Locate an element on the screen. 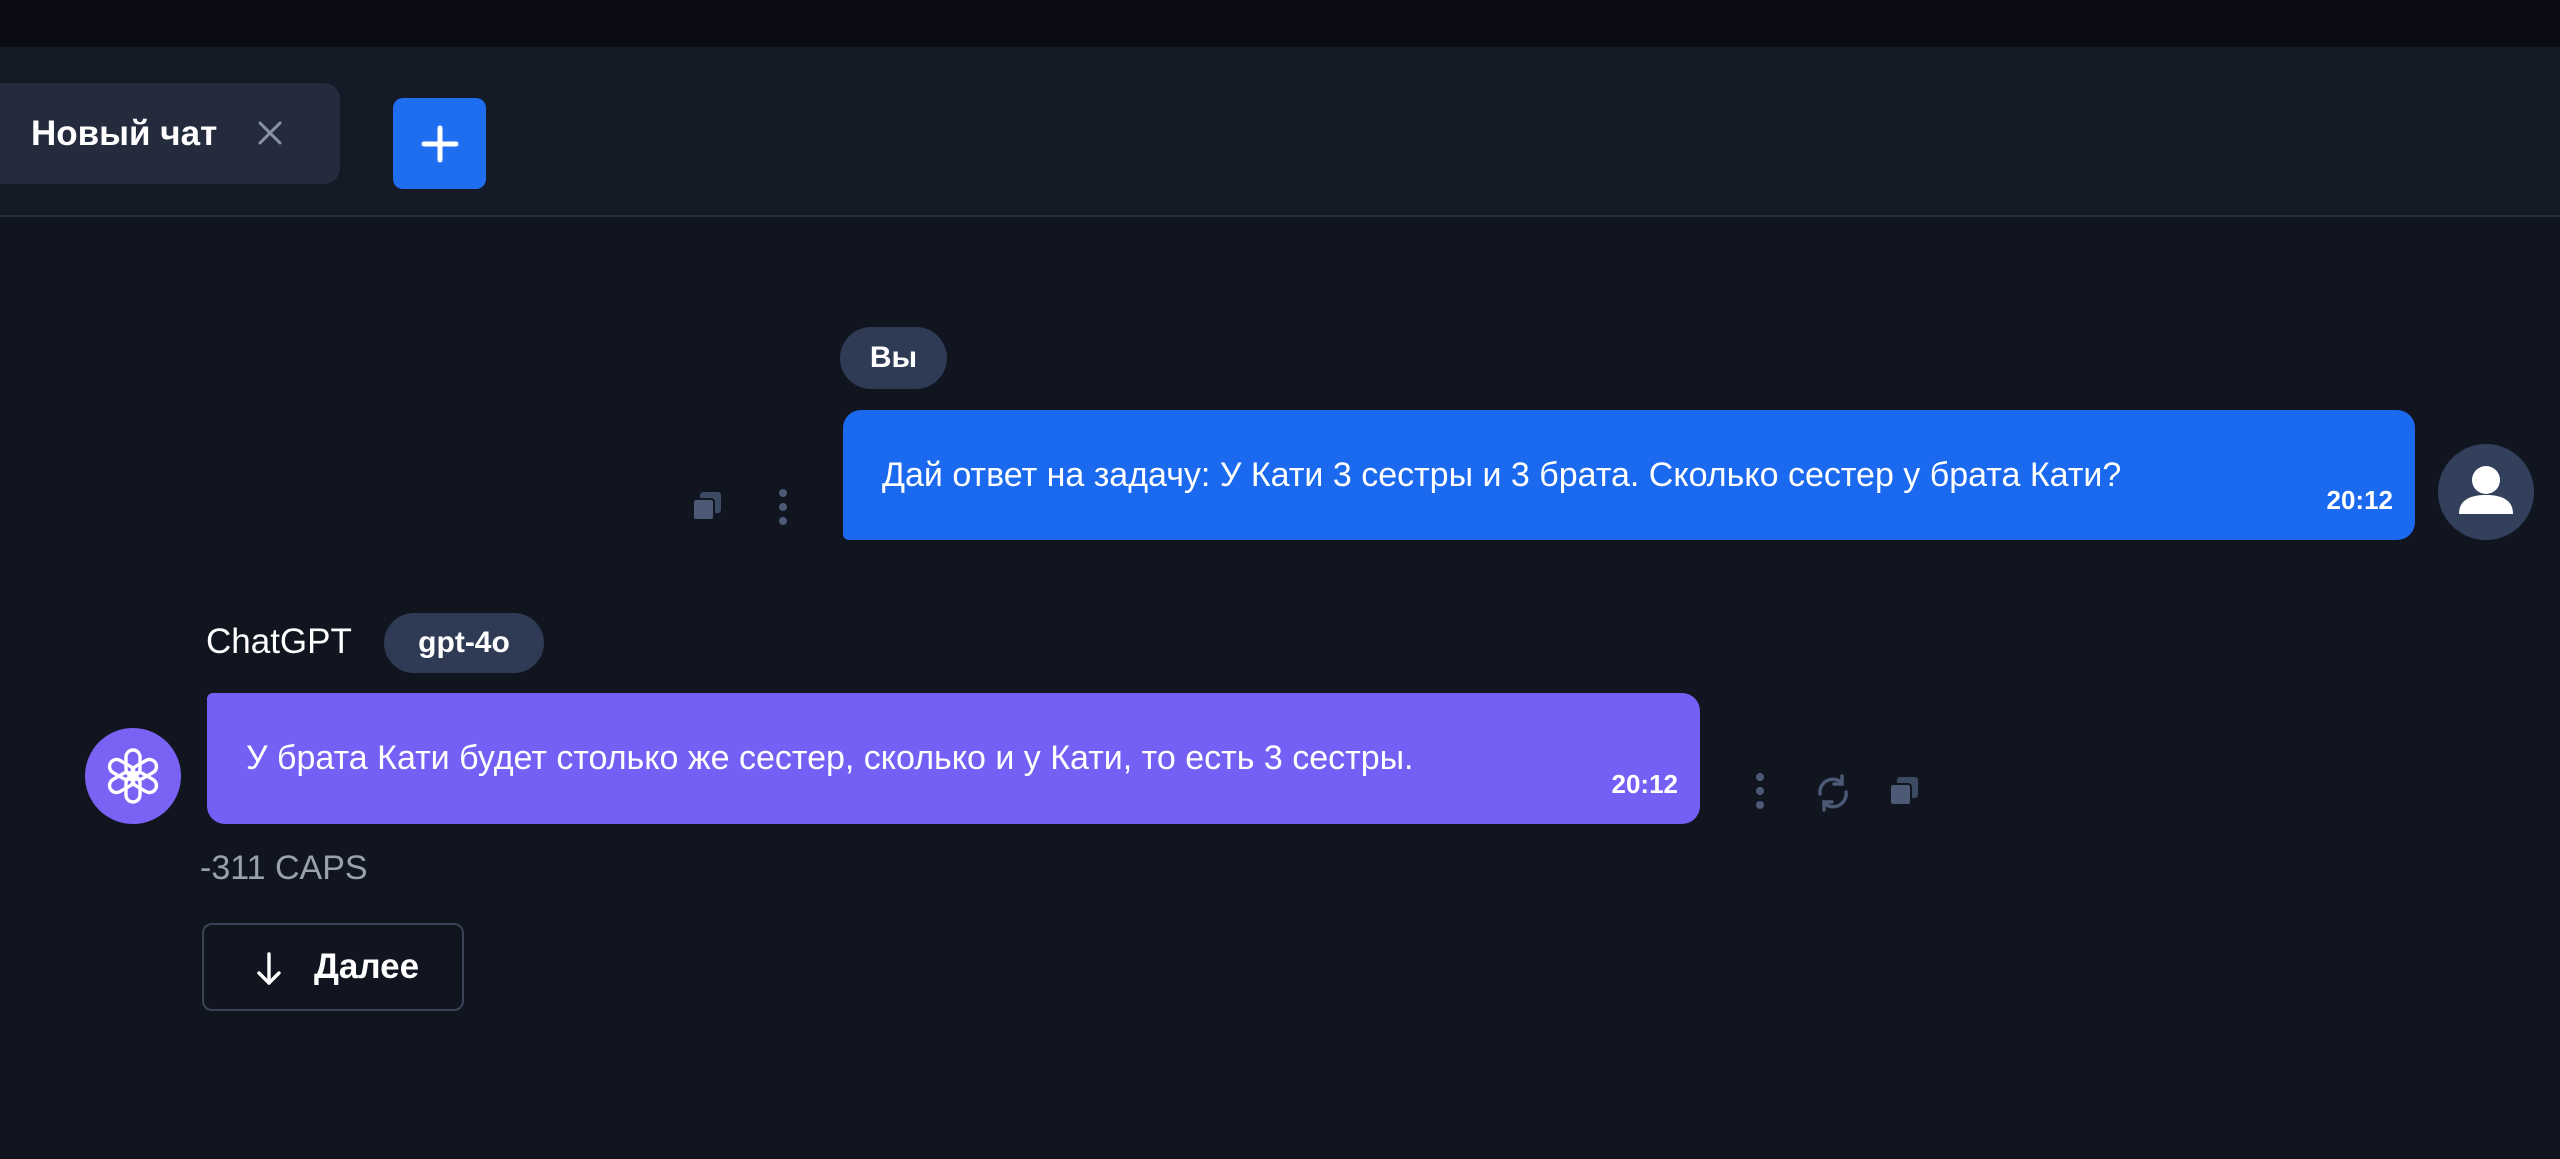  window-top-strip is located at coordinates (1280, 23).